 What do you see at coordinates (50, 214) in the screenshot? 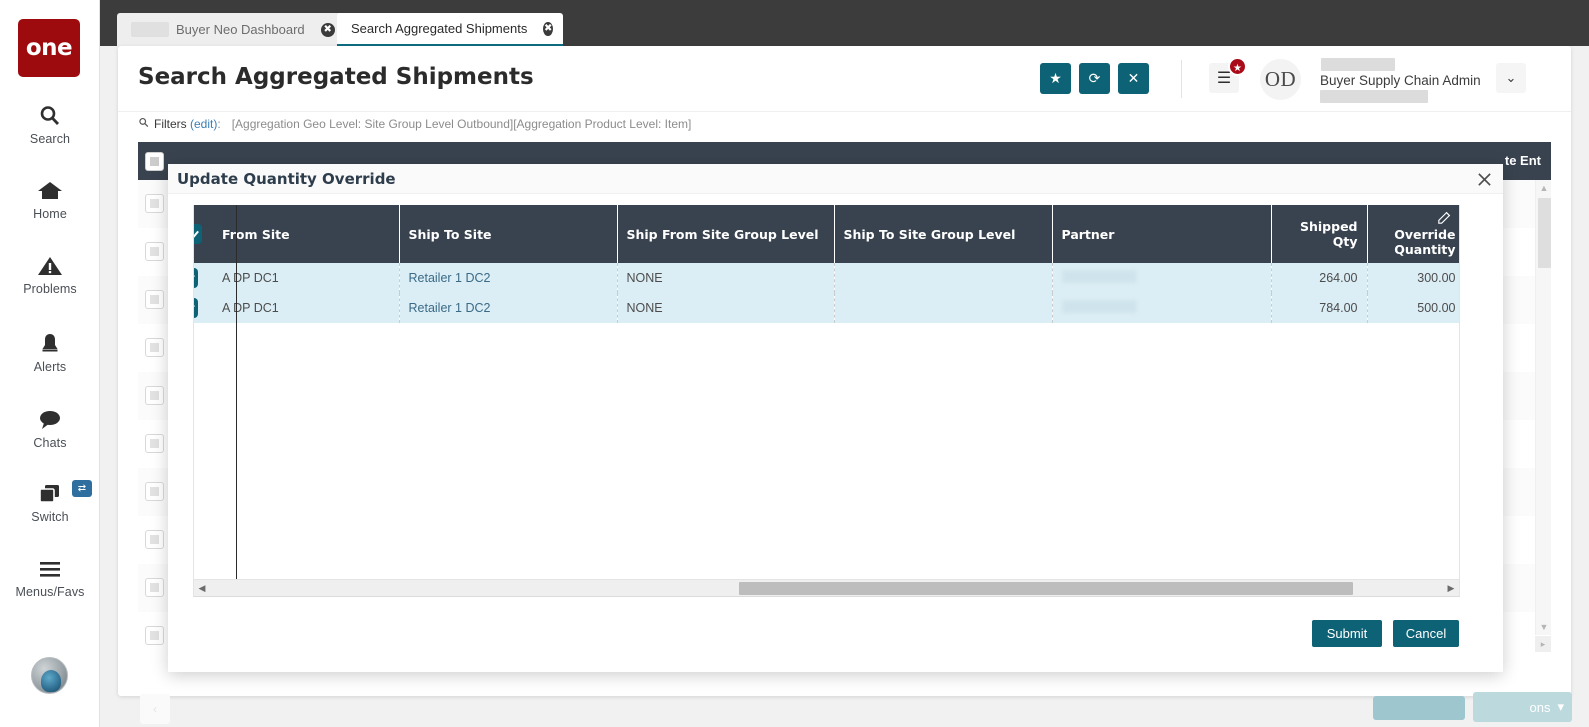
I see `sidebar-item-label: Home` at bounding box center [50, 214].